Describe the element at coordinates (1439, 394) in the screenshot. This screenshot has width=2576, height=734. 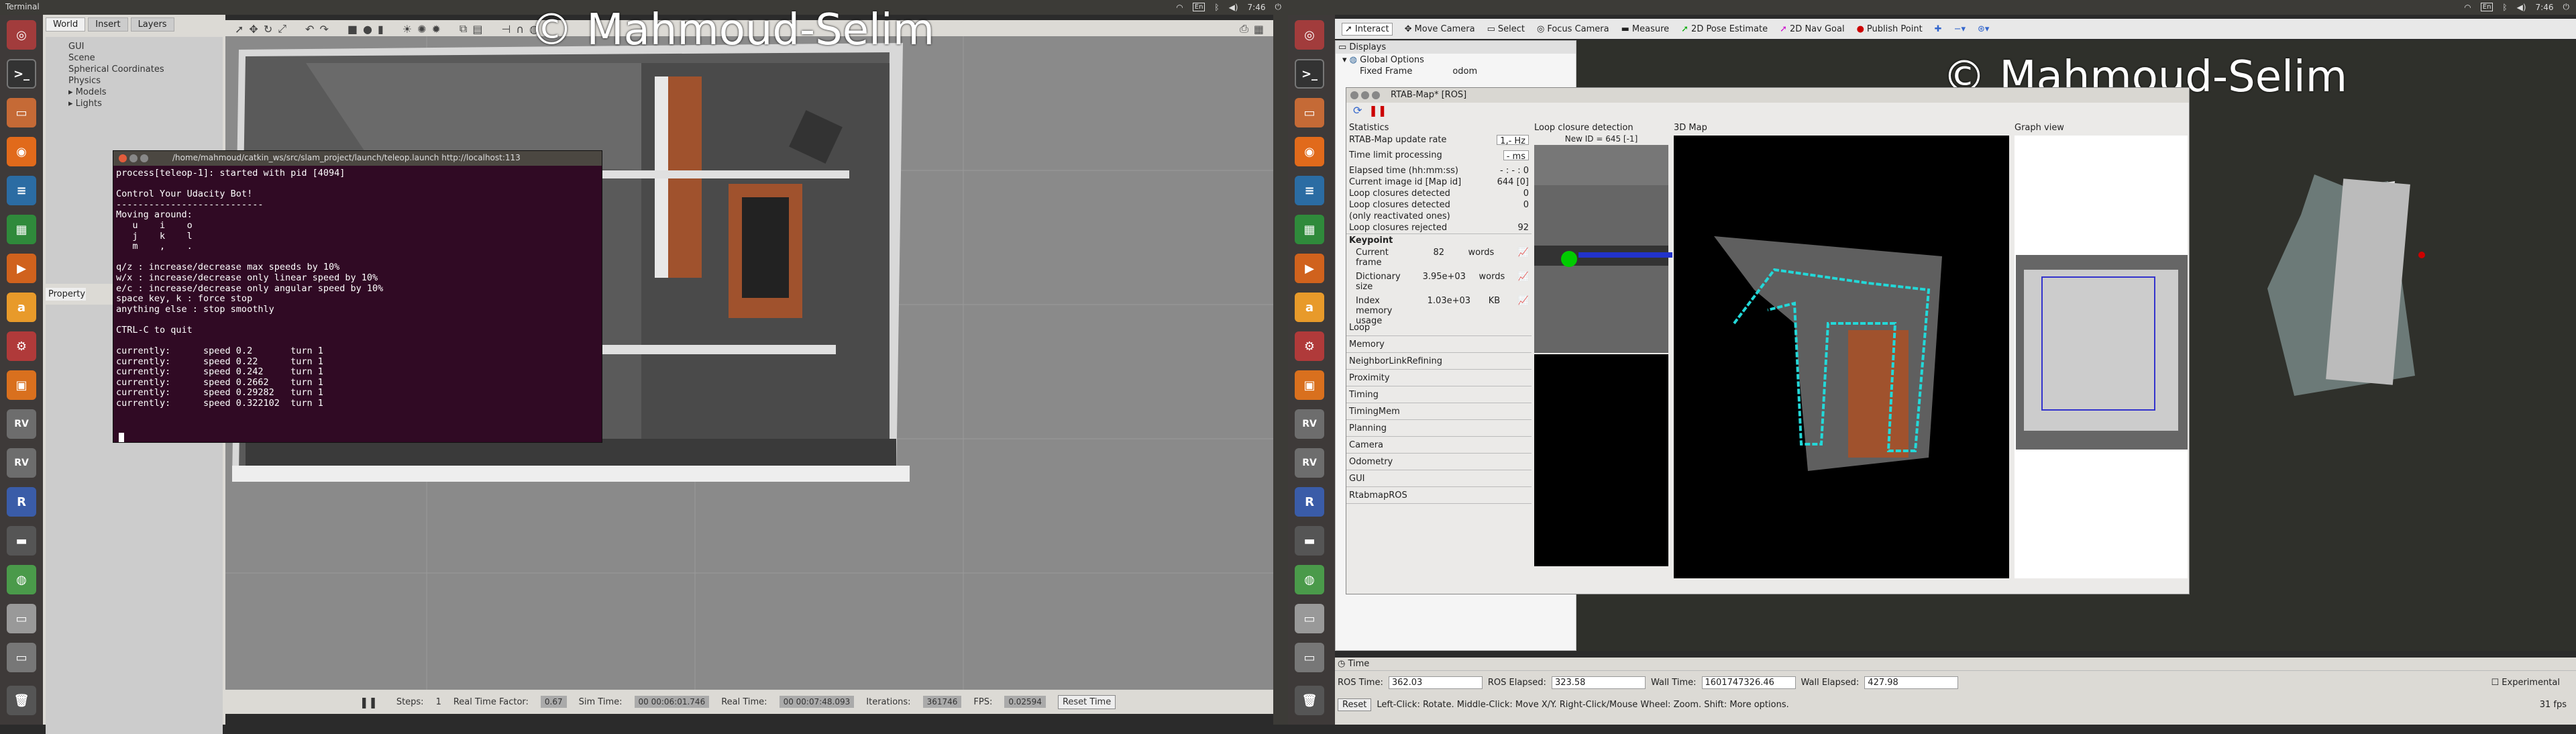
I see `section-timing: Timing` at that location.